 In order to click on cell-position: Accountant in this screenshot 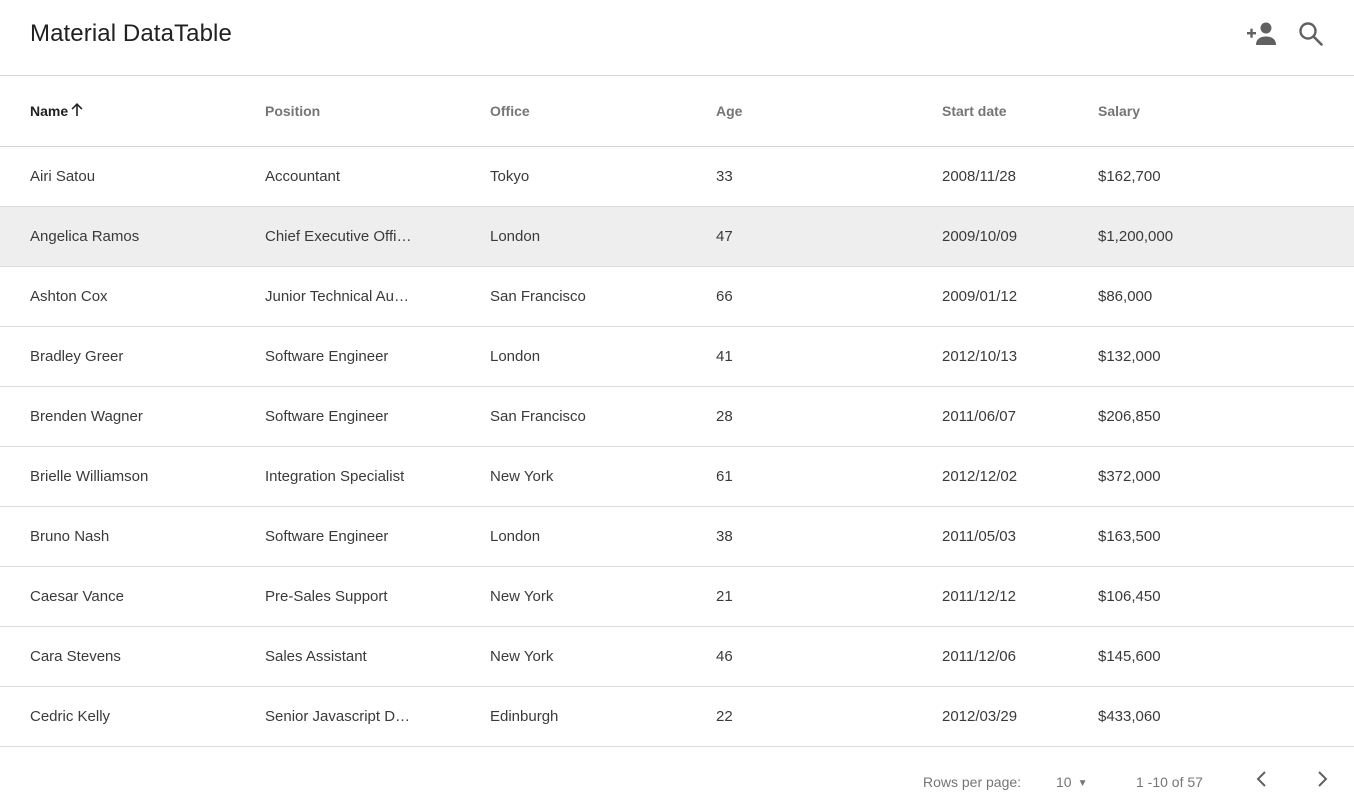, I will do `click(377, 176)`.